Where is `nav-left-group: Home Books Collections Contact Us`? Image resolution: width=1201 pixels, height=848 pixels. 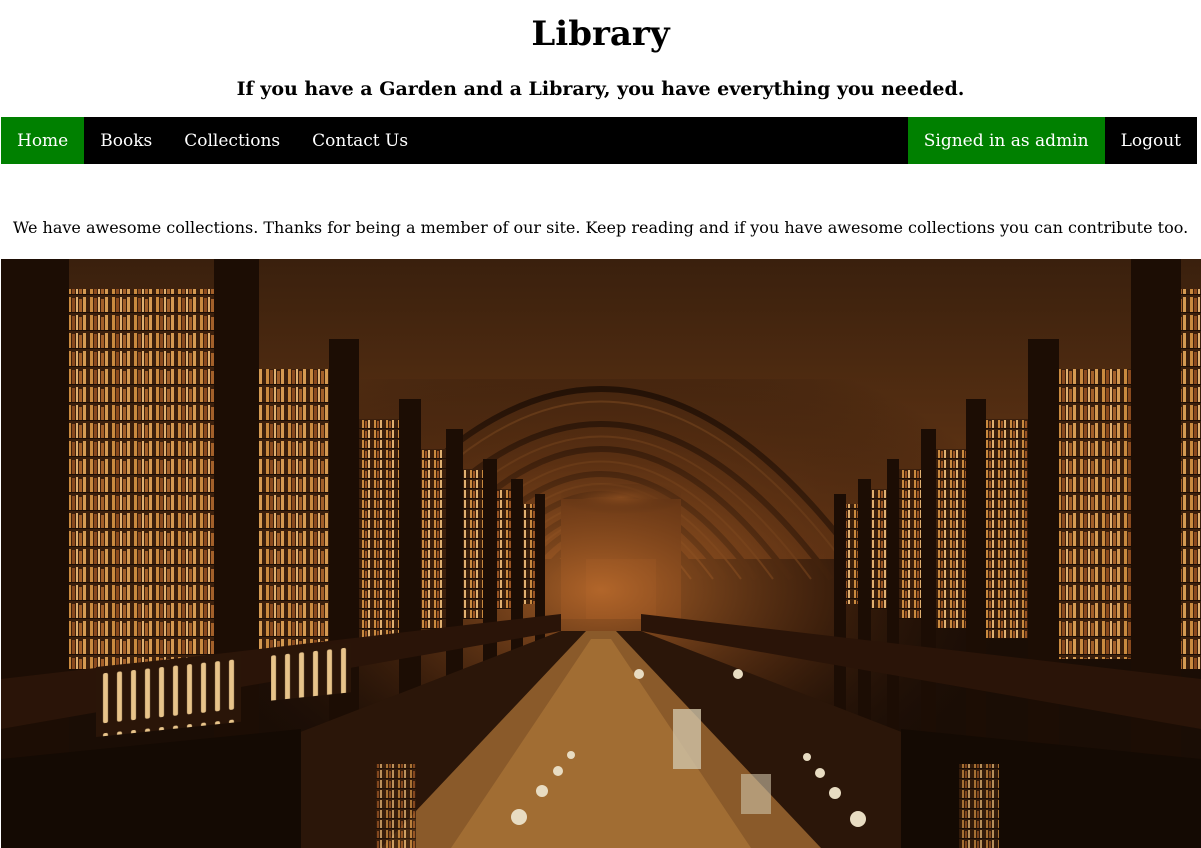 nav-left-group: Home Books Collections Contact Us is located at coordinates (212, 140).